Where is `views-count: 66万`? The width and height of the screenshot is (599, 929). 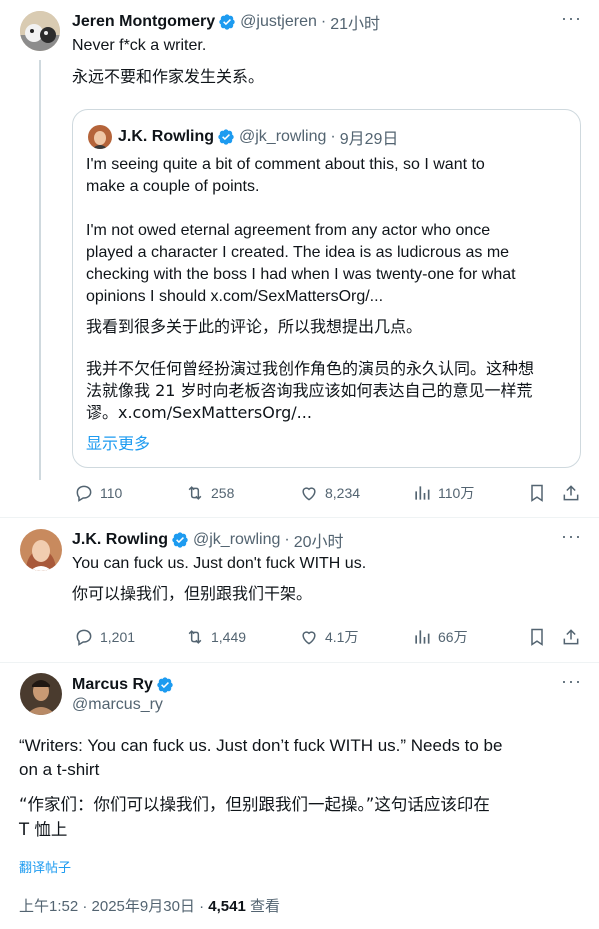 views-count: 66万 is located at coordinates (453, 637).